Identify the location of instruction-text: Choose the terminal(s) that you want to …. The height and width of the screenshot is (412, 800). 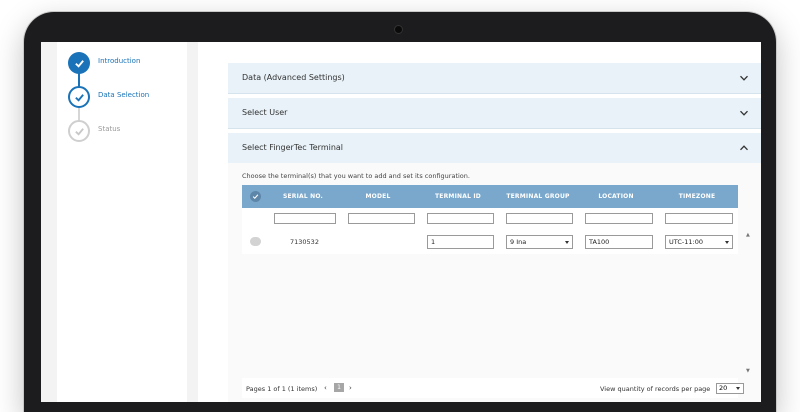
(356, 176).